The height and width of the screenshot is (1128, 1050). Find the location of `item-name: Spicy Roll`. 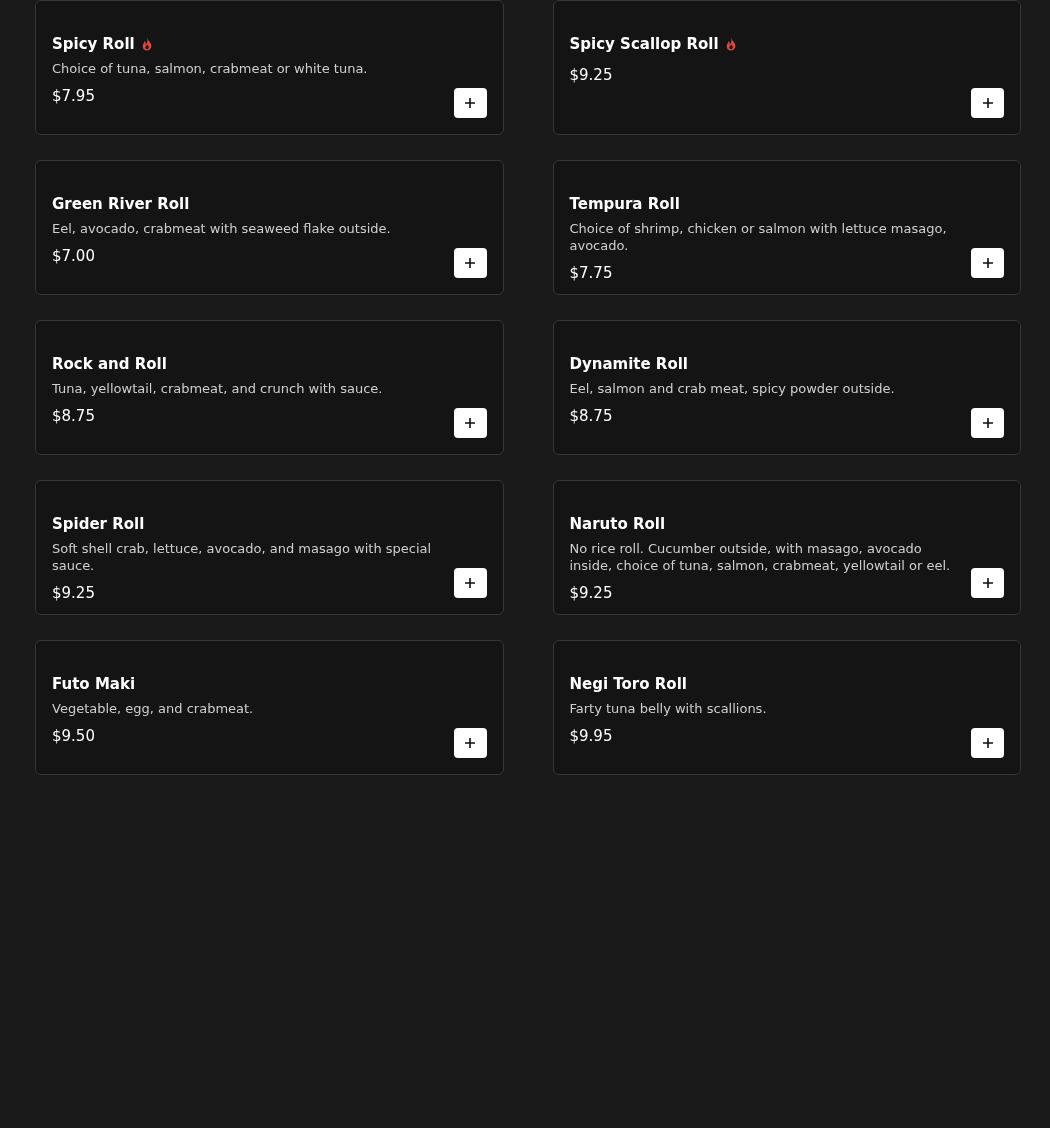

item-name: Spicy Roll is located at coordinates (93, 44).